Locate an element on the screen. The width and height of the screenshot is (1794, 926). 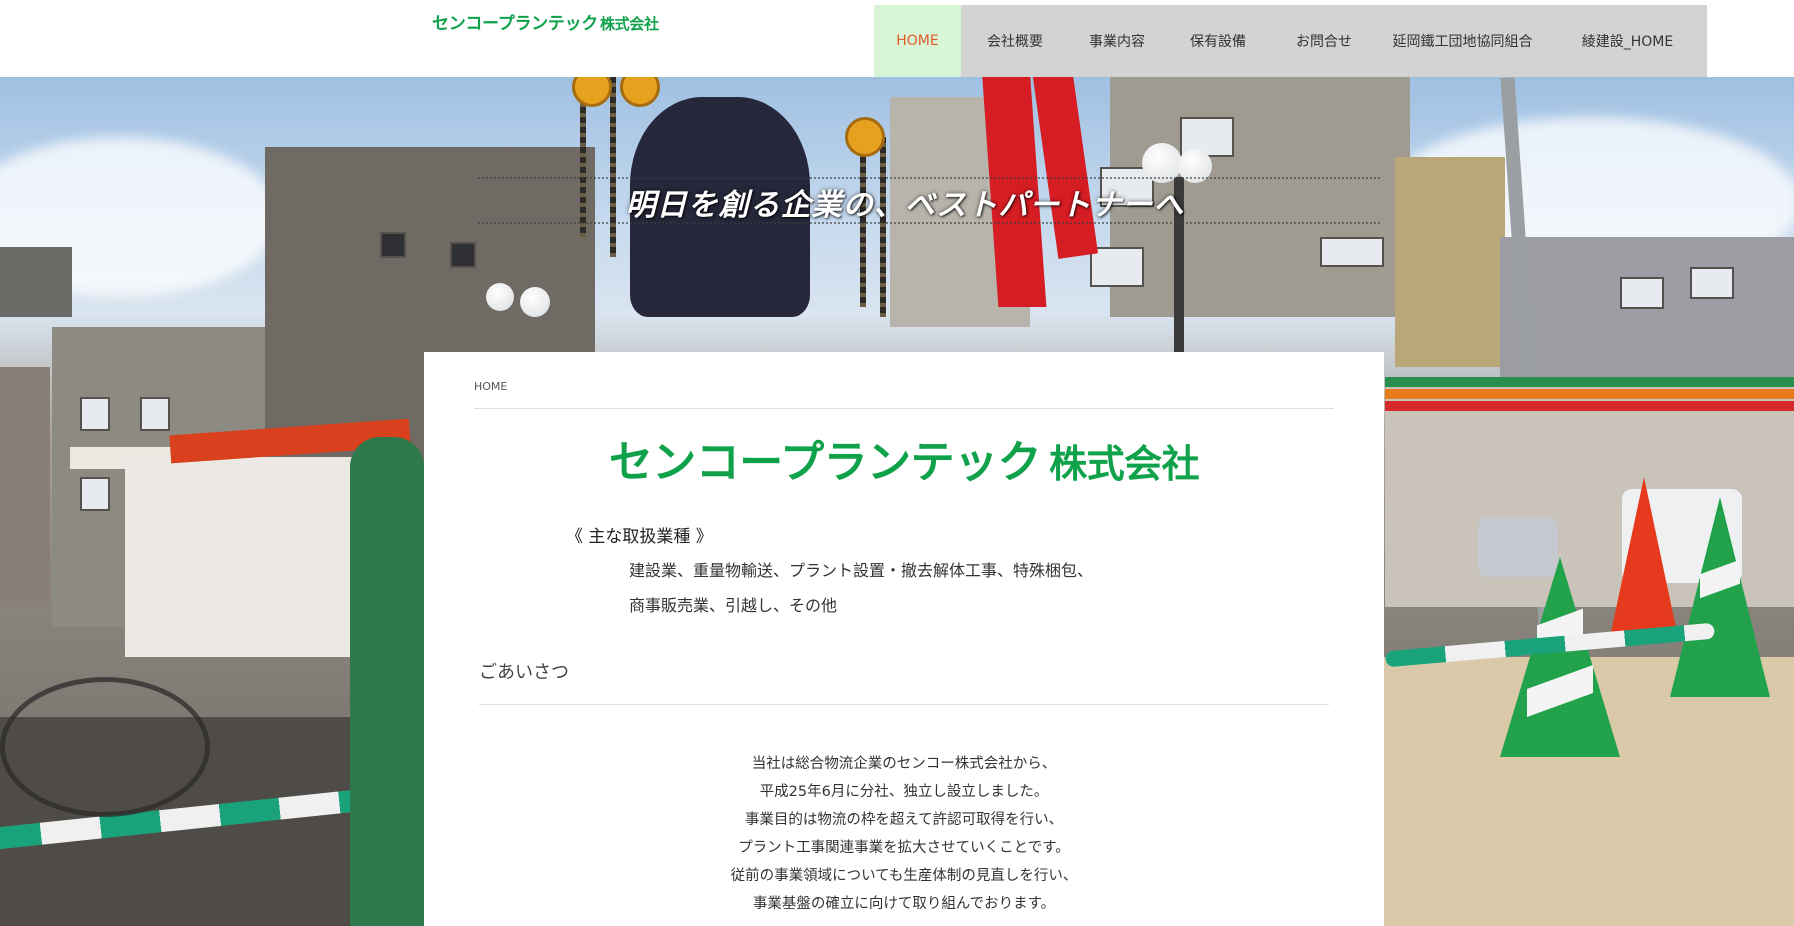
slogan-rule-bottom is located at coordinates (929, 223).